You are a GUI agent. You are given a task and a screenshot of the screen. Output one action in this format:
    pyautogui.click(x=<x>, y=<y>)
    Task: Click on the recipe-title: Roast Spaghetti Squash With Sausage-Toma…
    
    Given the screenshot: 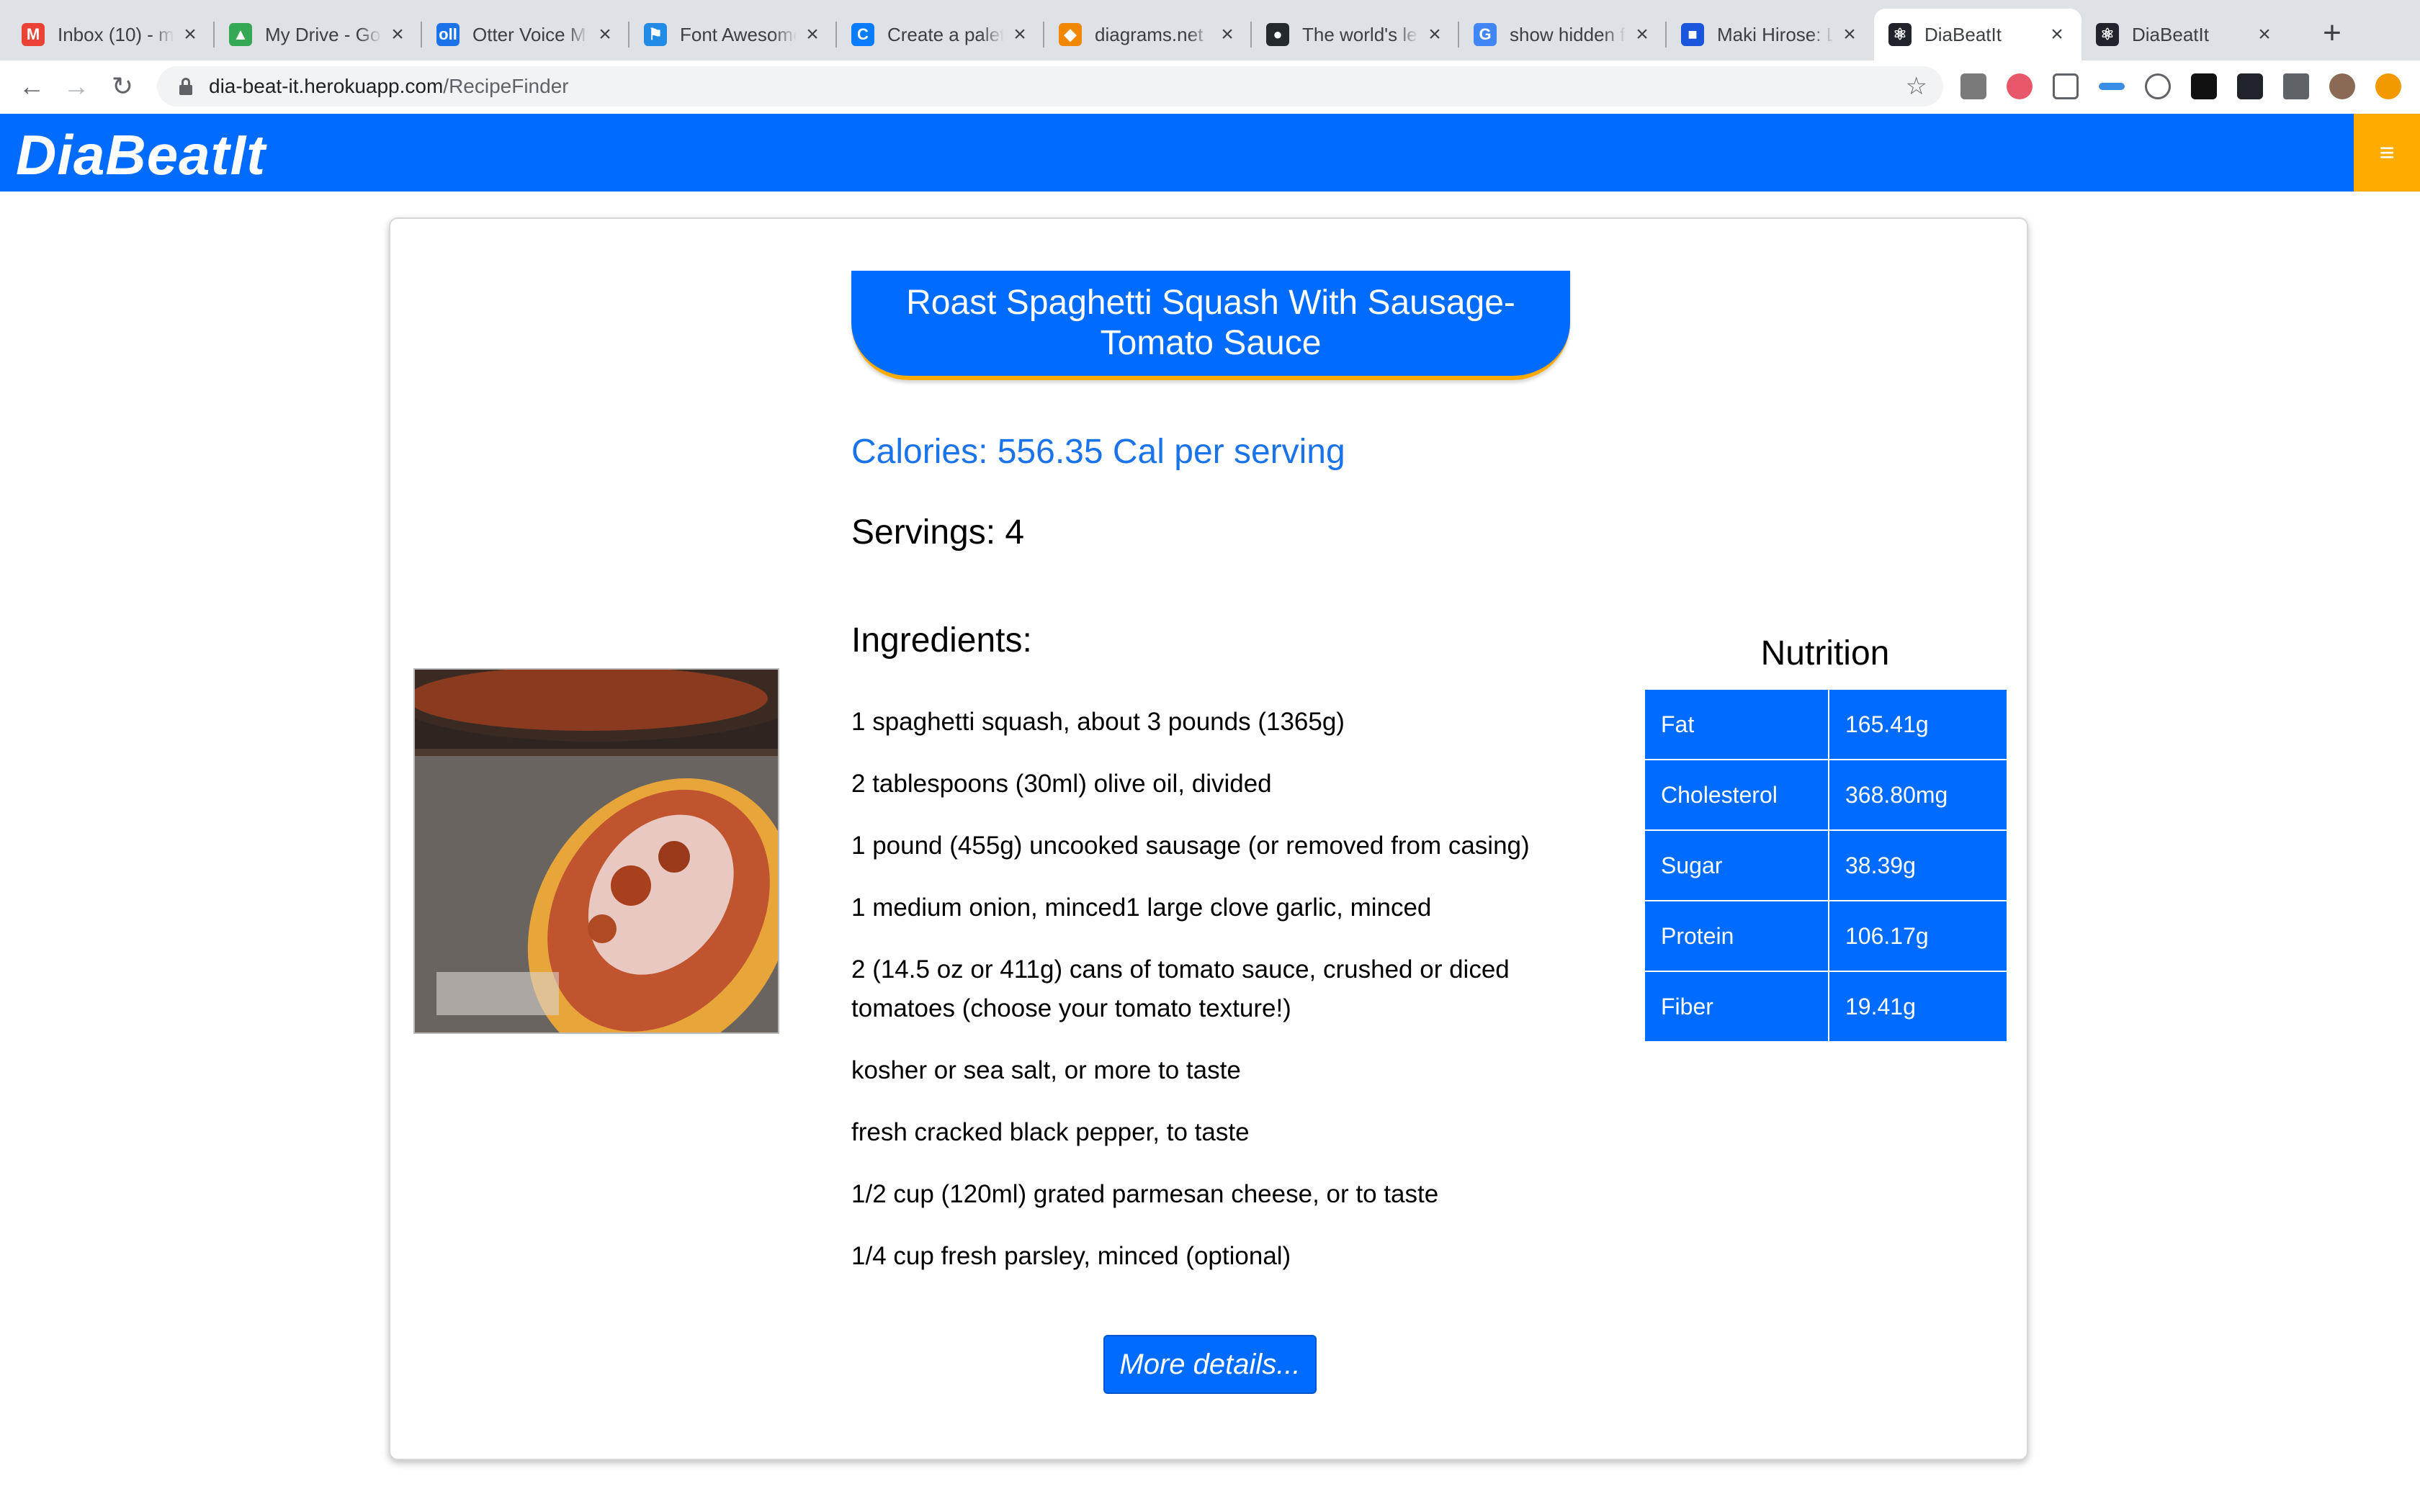 What is the action you would take?
    pyautogui.click(x=1210, y=325)
    